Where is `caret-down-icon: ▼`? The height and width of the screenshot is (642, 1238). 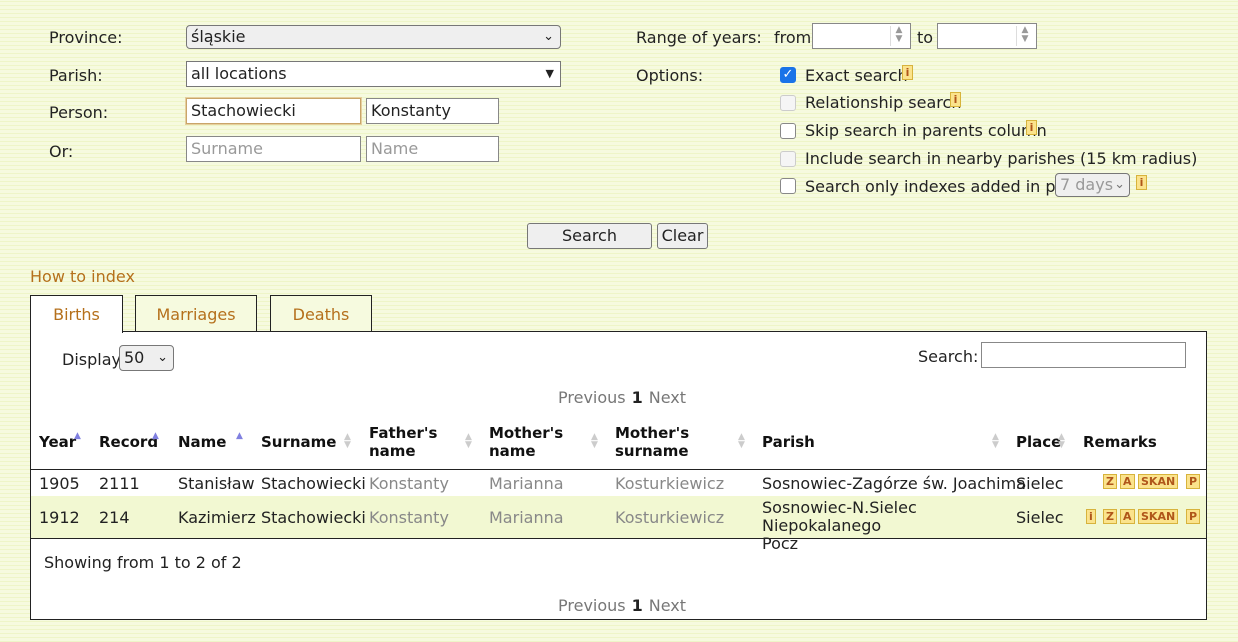
caret-down-icon: ▼ is located at coordinates (549, 73).